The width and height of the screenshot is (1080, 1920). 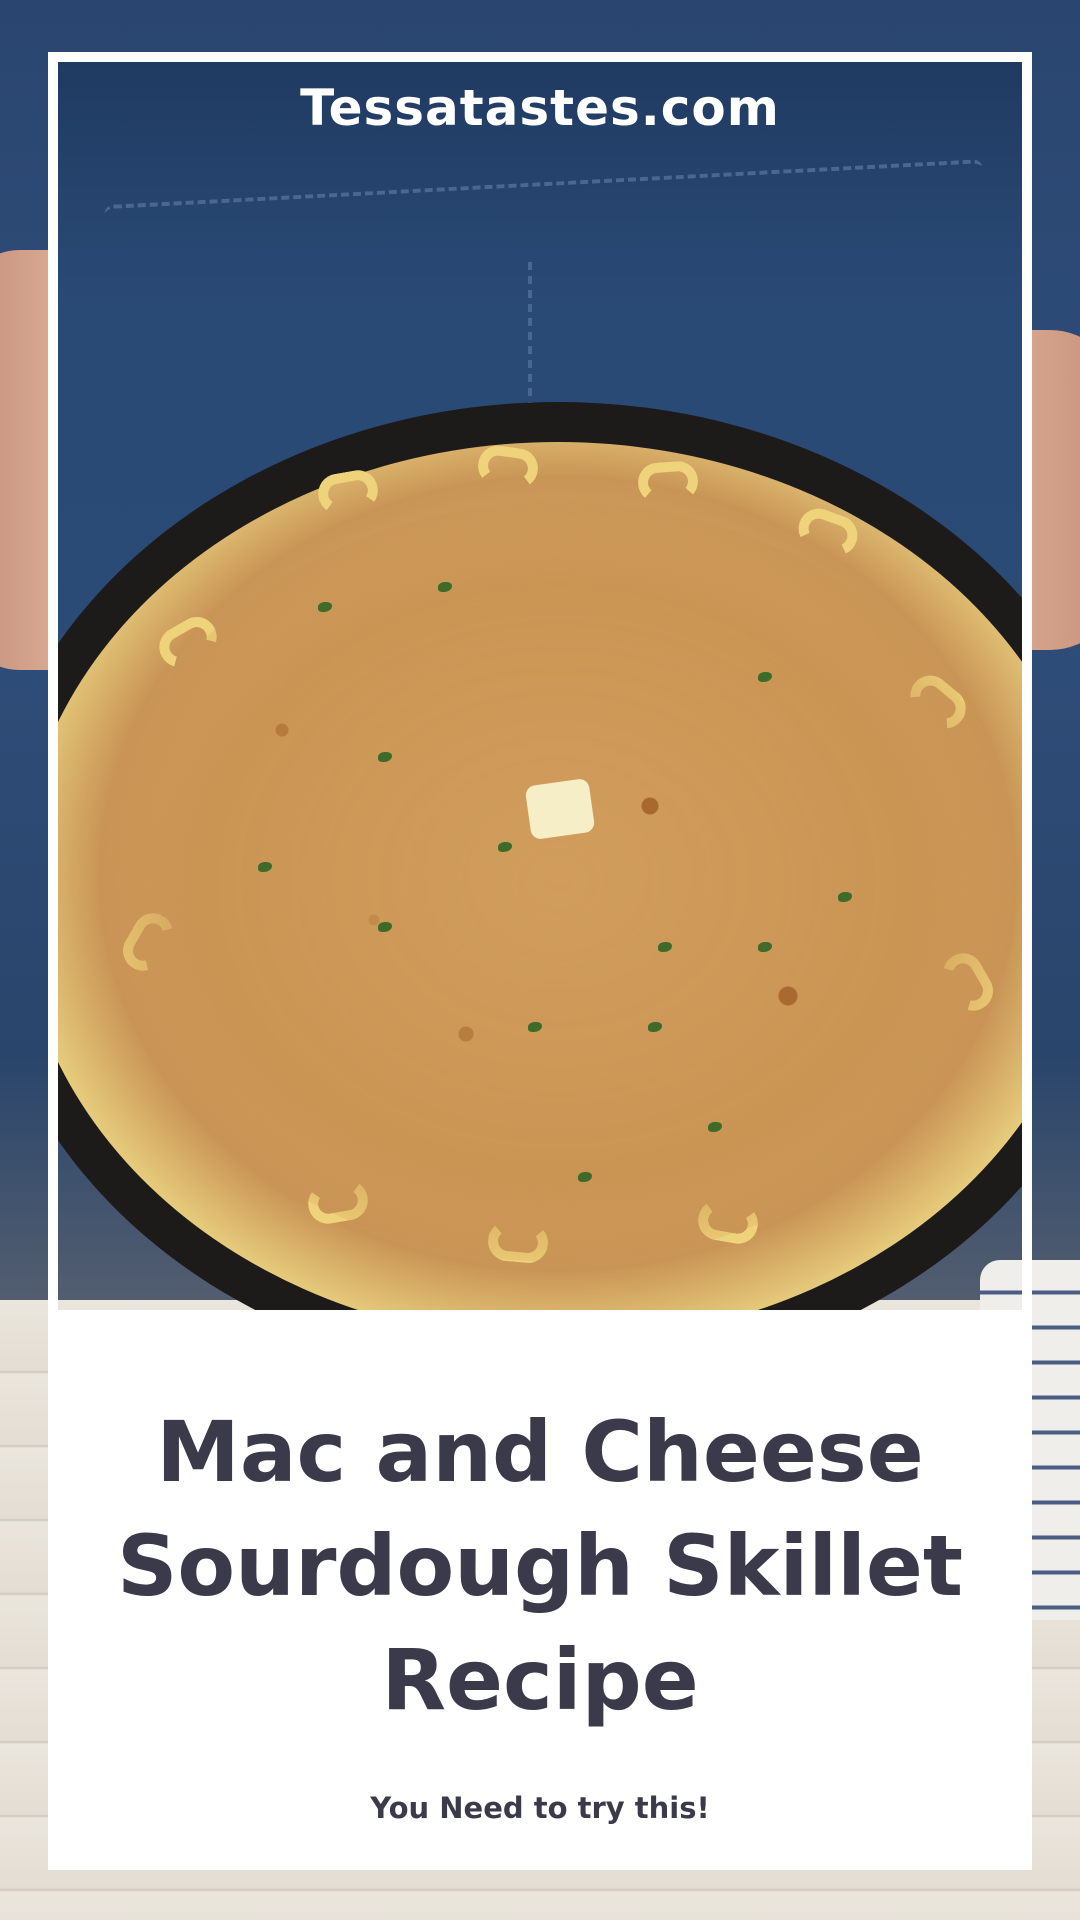 What do you see at coordinates (540, 108) in the screenshot?
I see `site-name: Tessatastes.com` at bounding box center [540, 108].